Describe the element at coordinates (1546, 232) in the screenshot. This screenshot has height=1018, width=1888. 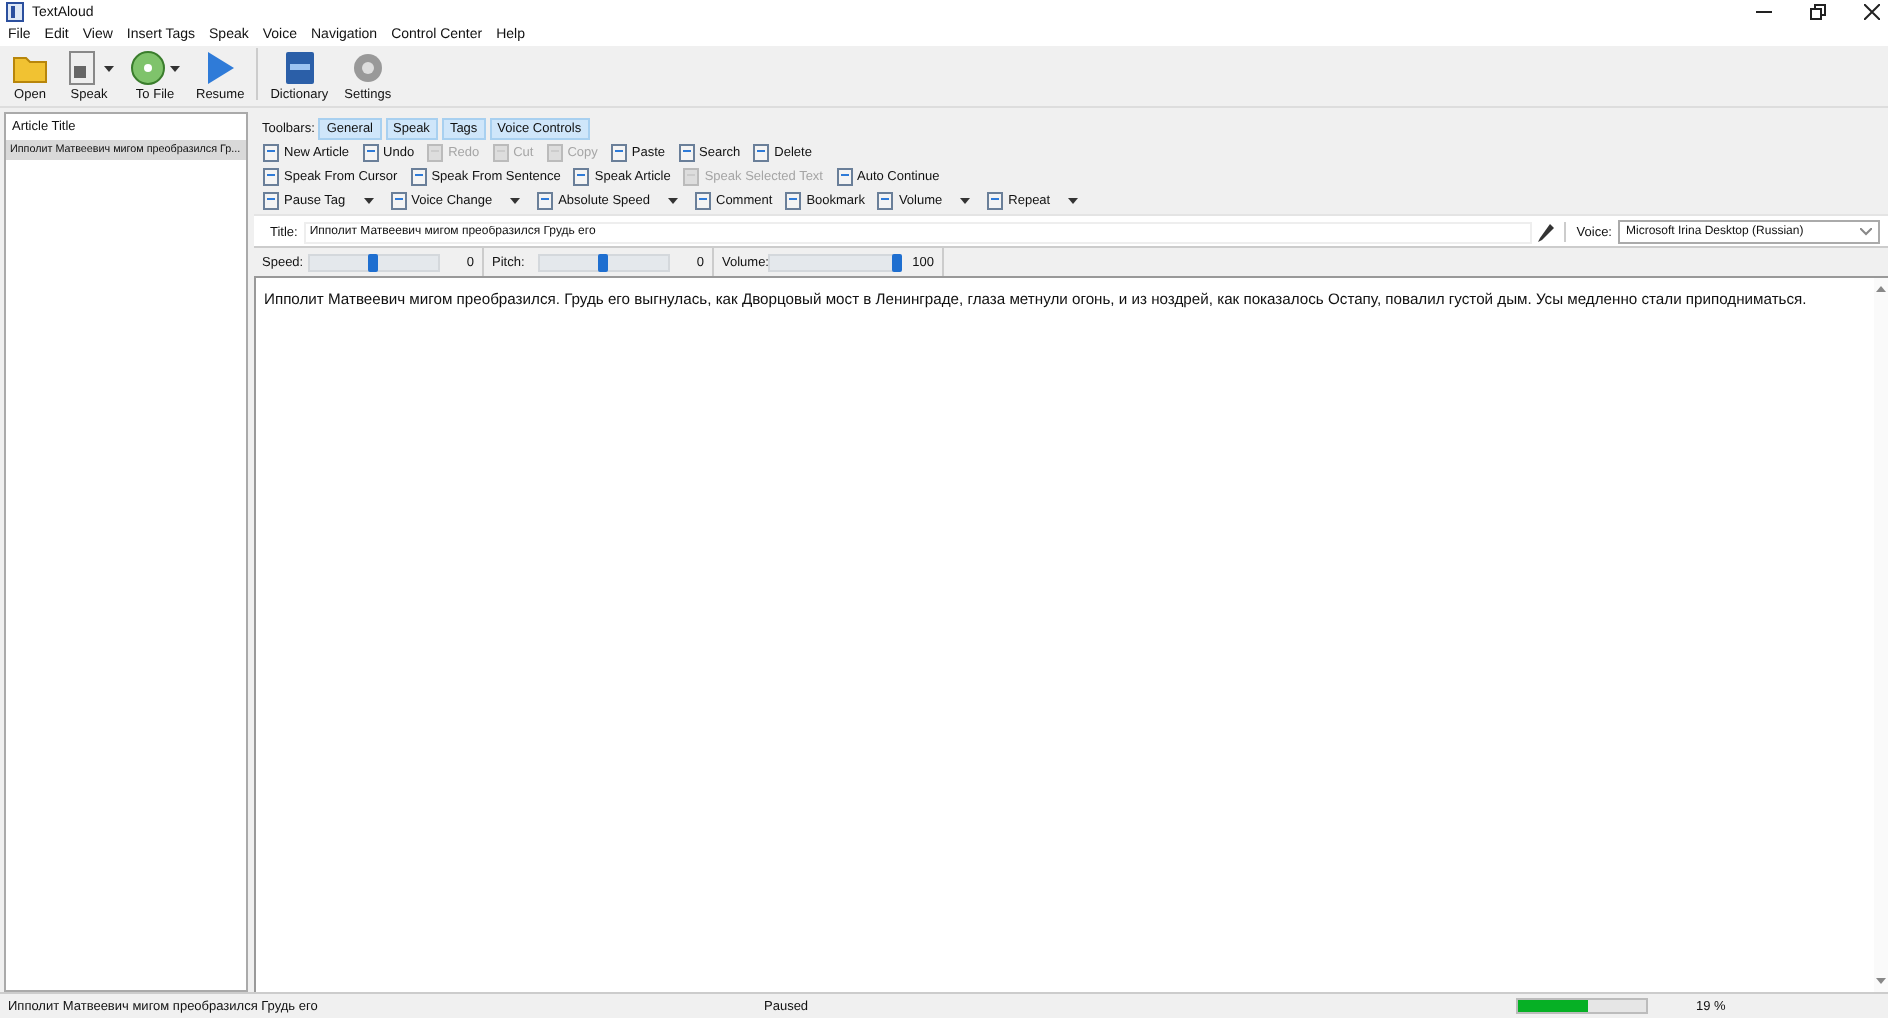
I see `pen-icon` at that location.